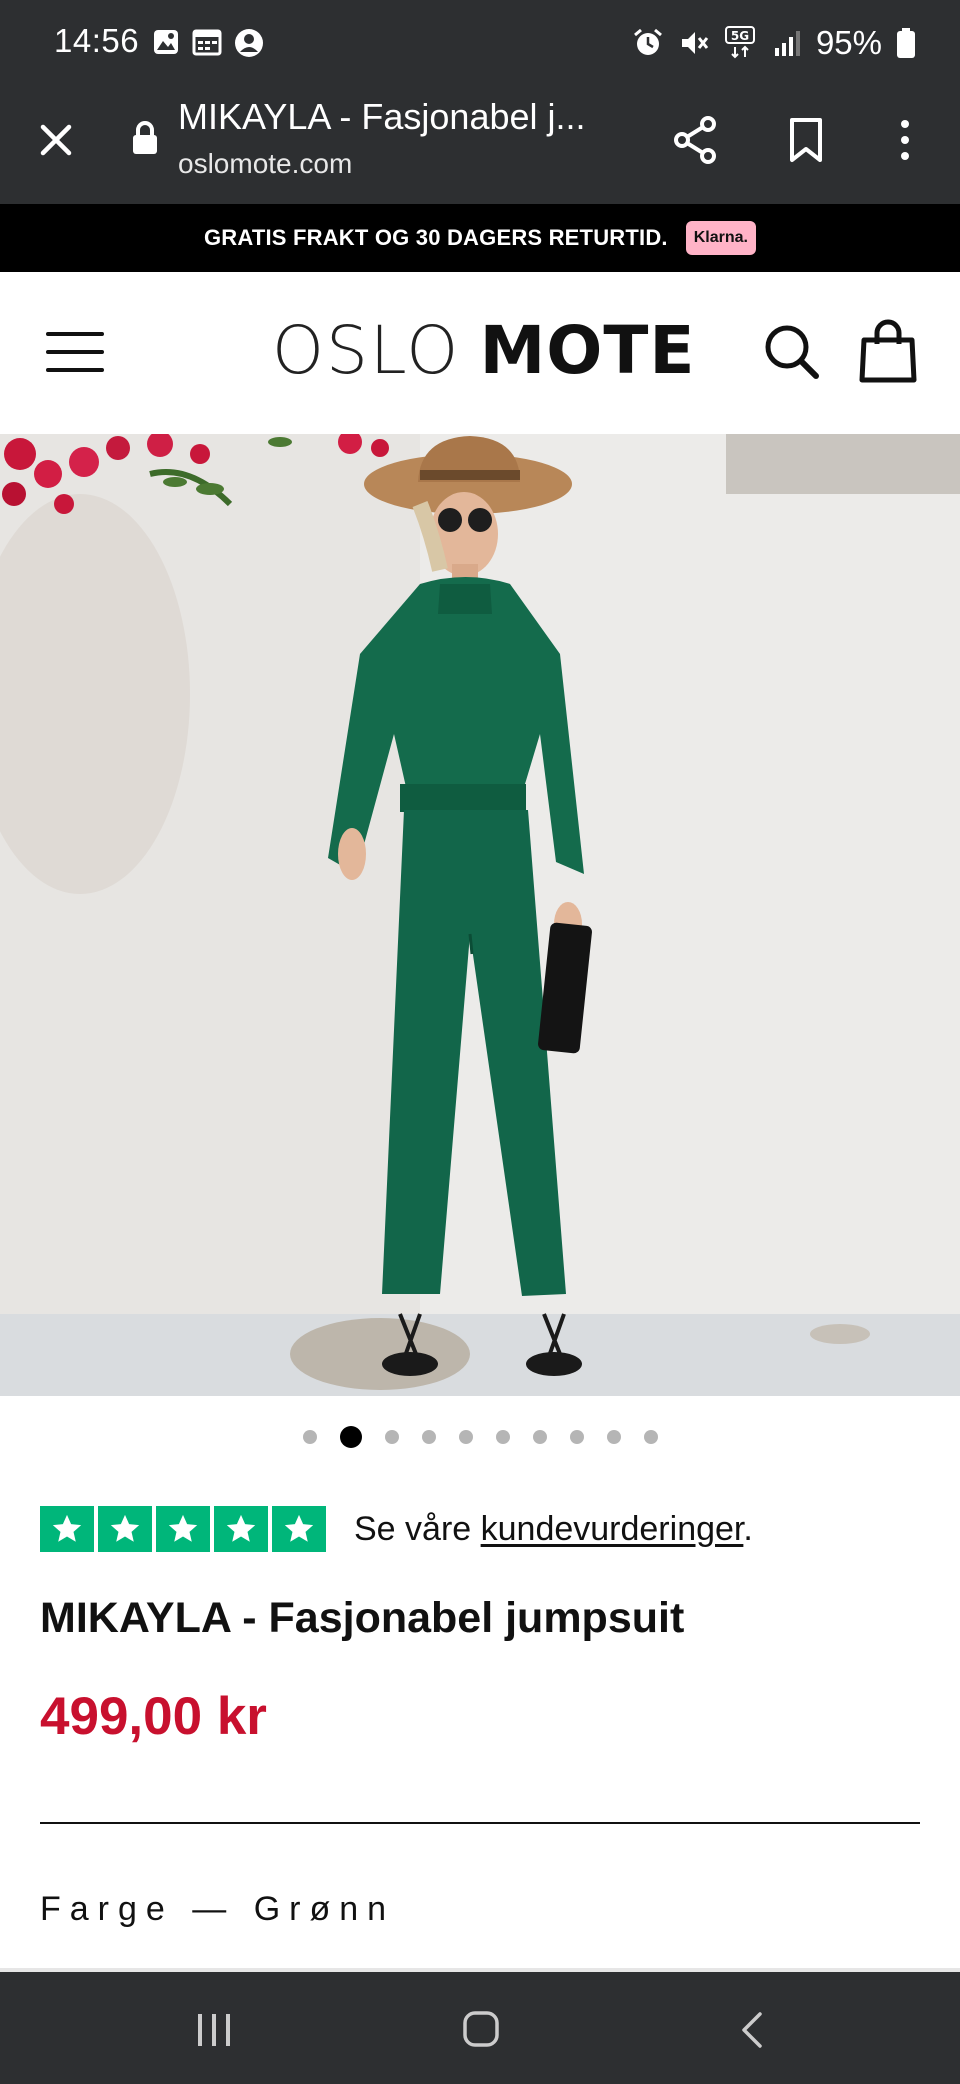 This screenshot has width=960, height=2084. What do you see at coordinates (265, 164) in the screenshot?
I see `browser-url: oslomote.com` at bounding box center [265, 164].